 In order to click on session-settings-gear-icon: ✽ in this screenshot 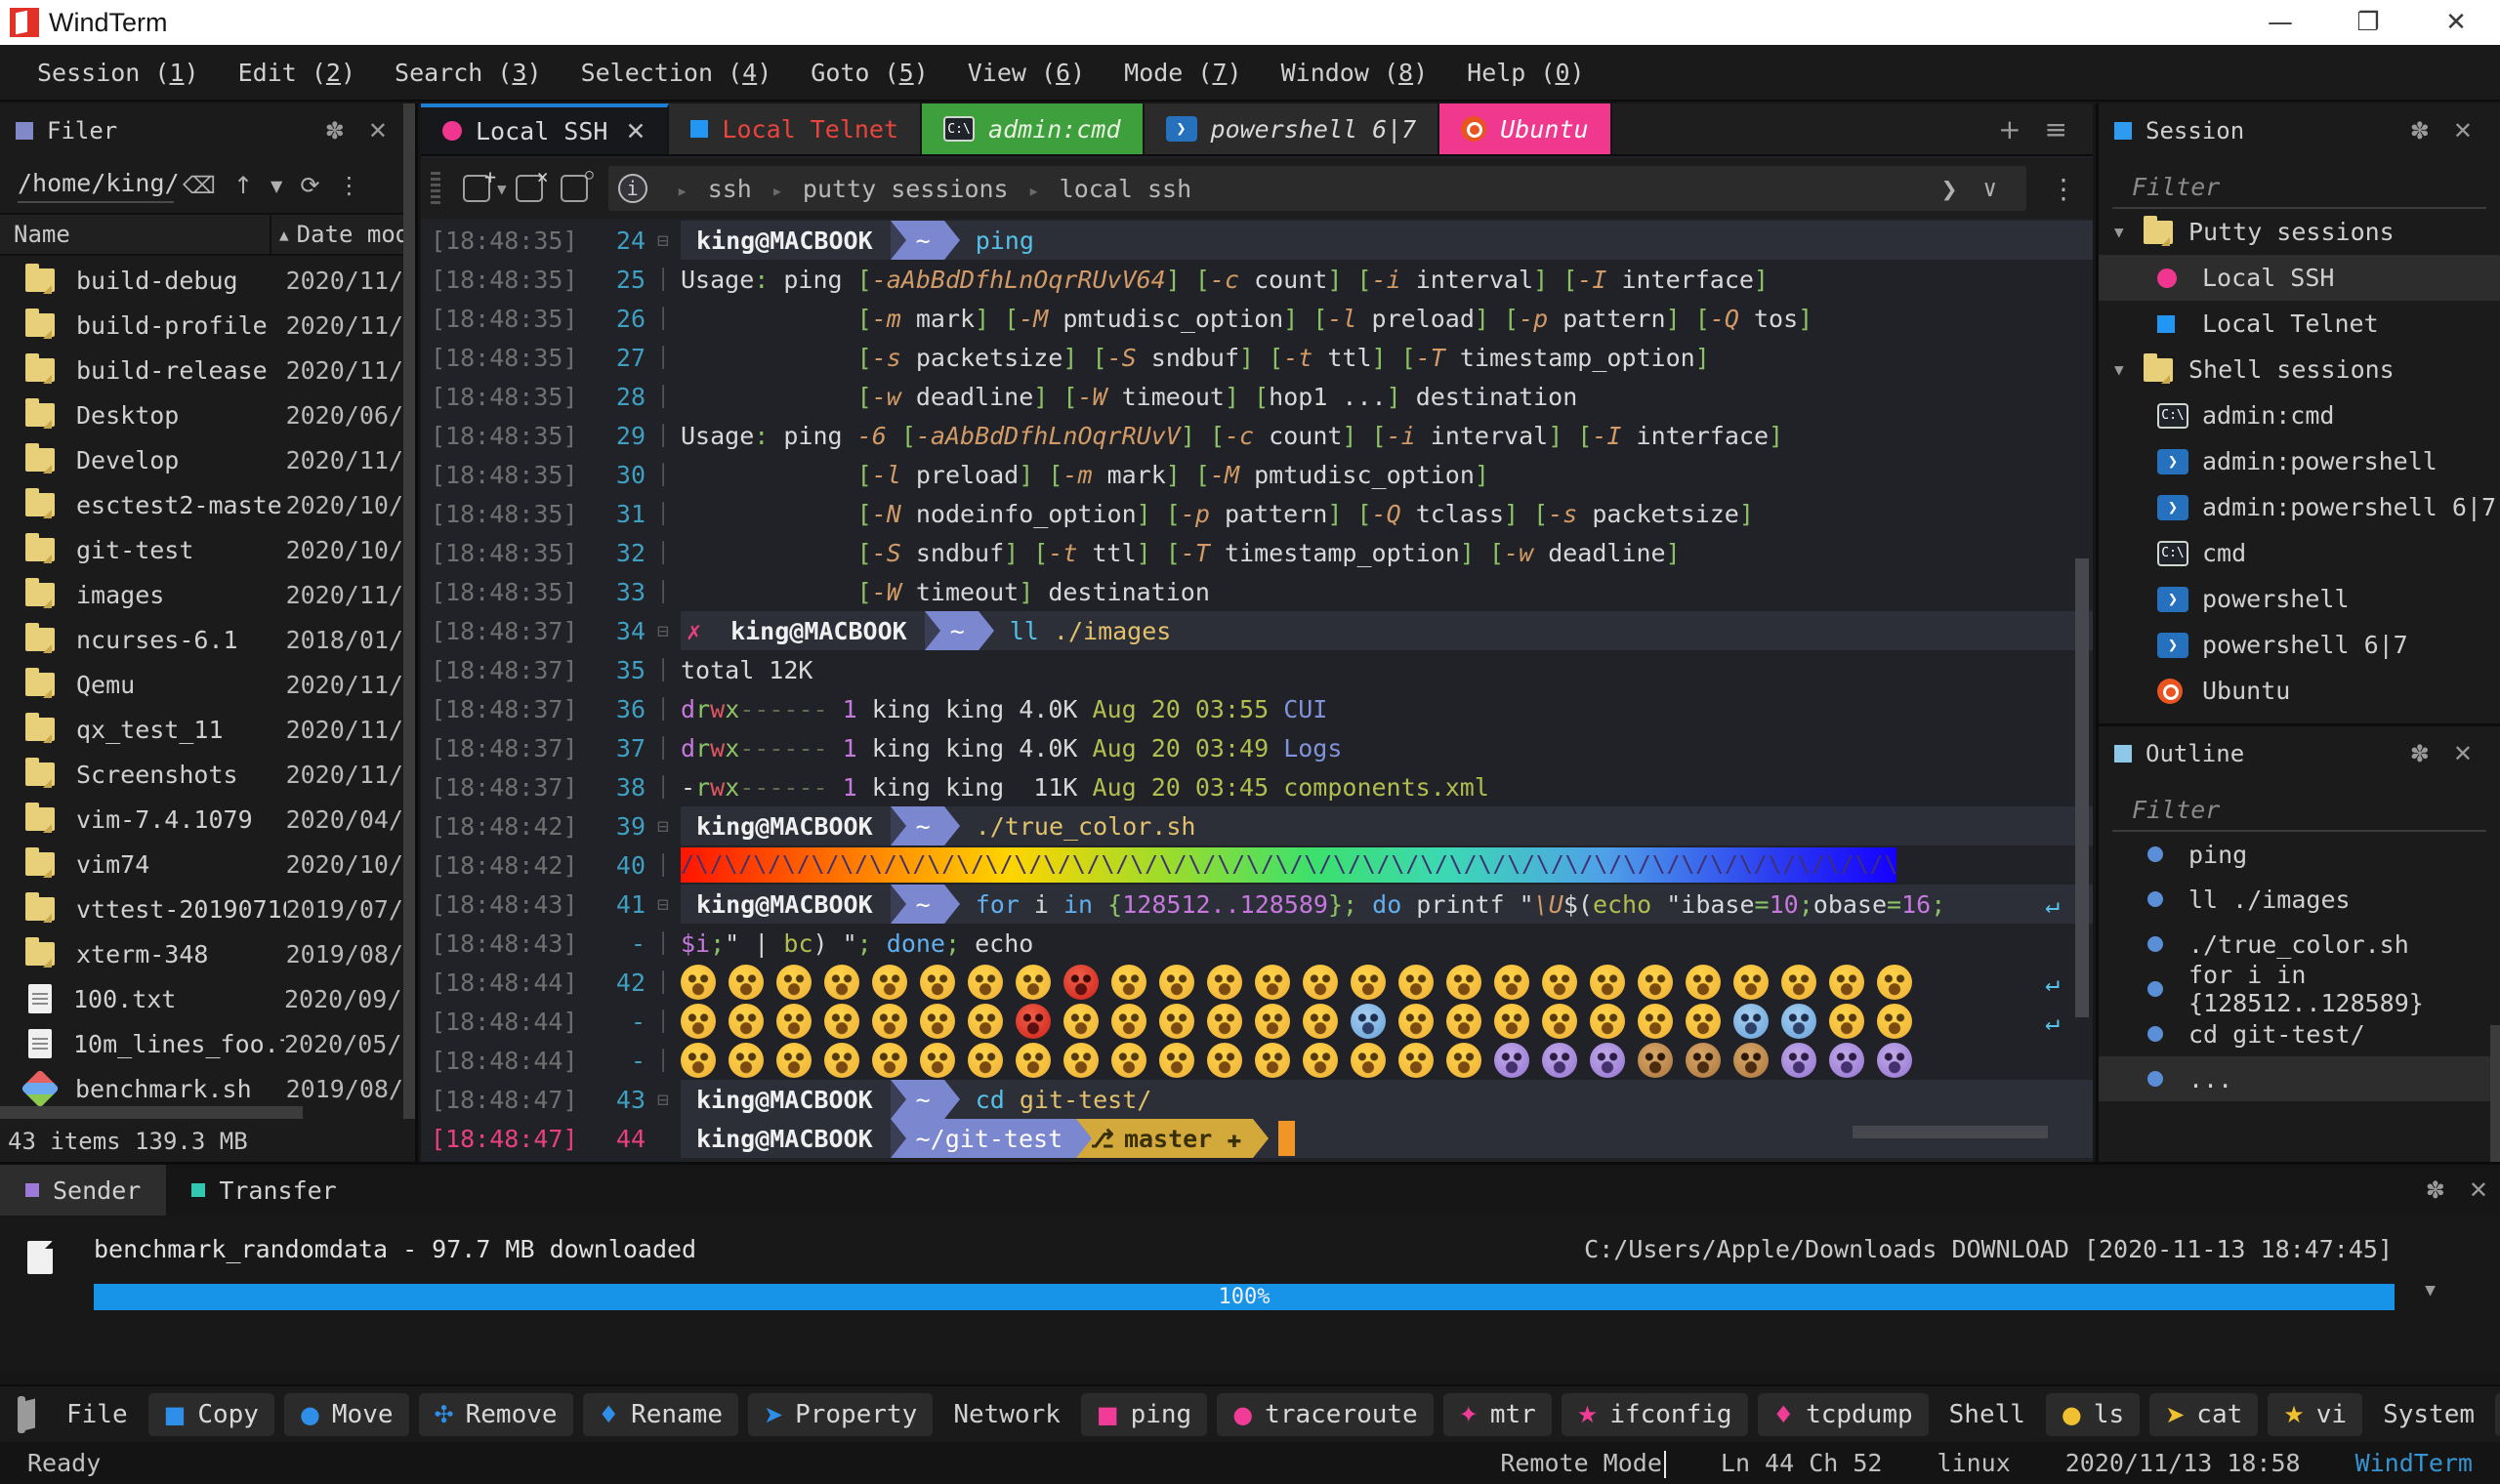, I will do `click(2419, 131)`.